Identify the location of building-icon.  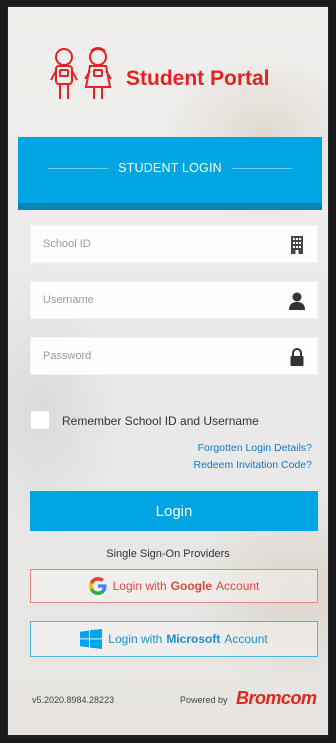
(297, 245).